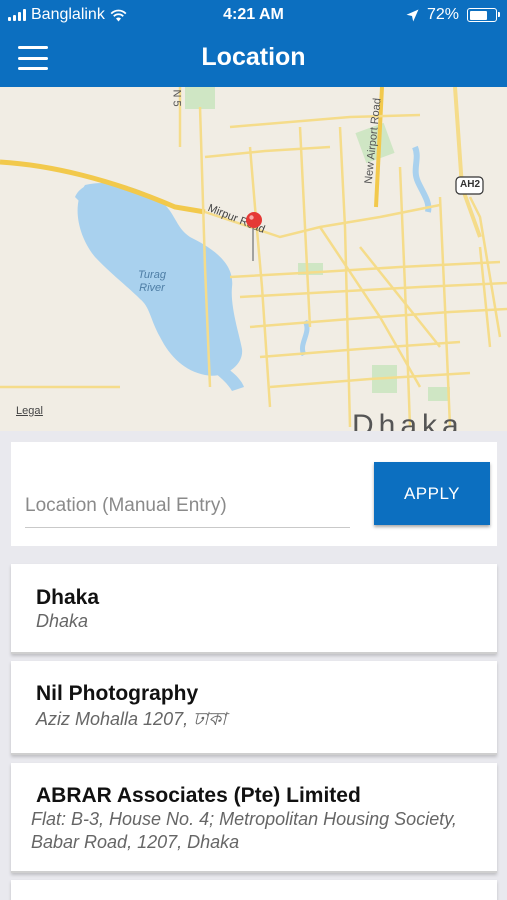 The width and height of the screenshot is (507, 900). I want to click on map-pin-icon, so click(254, 237).